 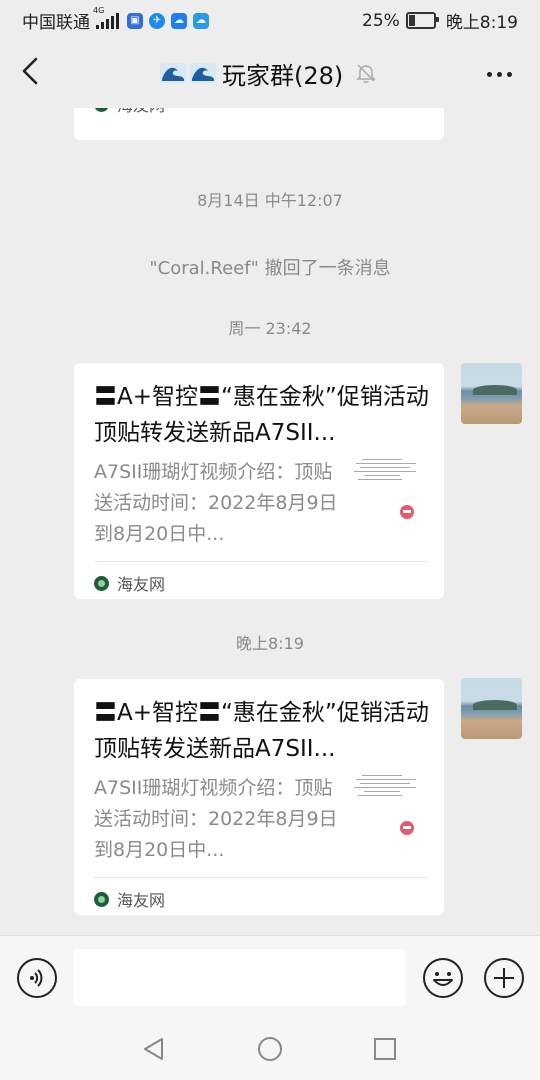 What do you see at coordinates (489, 74) in the screenshot?
I see `more-icon` at bounding box center [489, 74].